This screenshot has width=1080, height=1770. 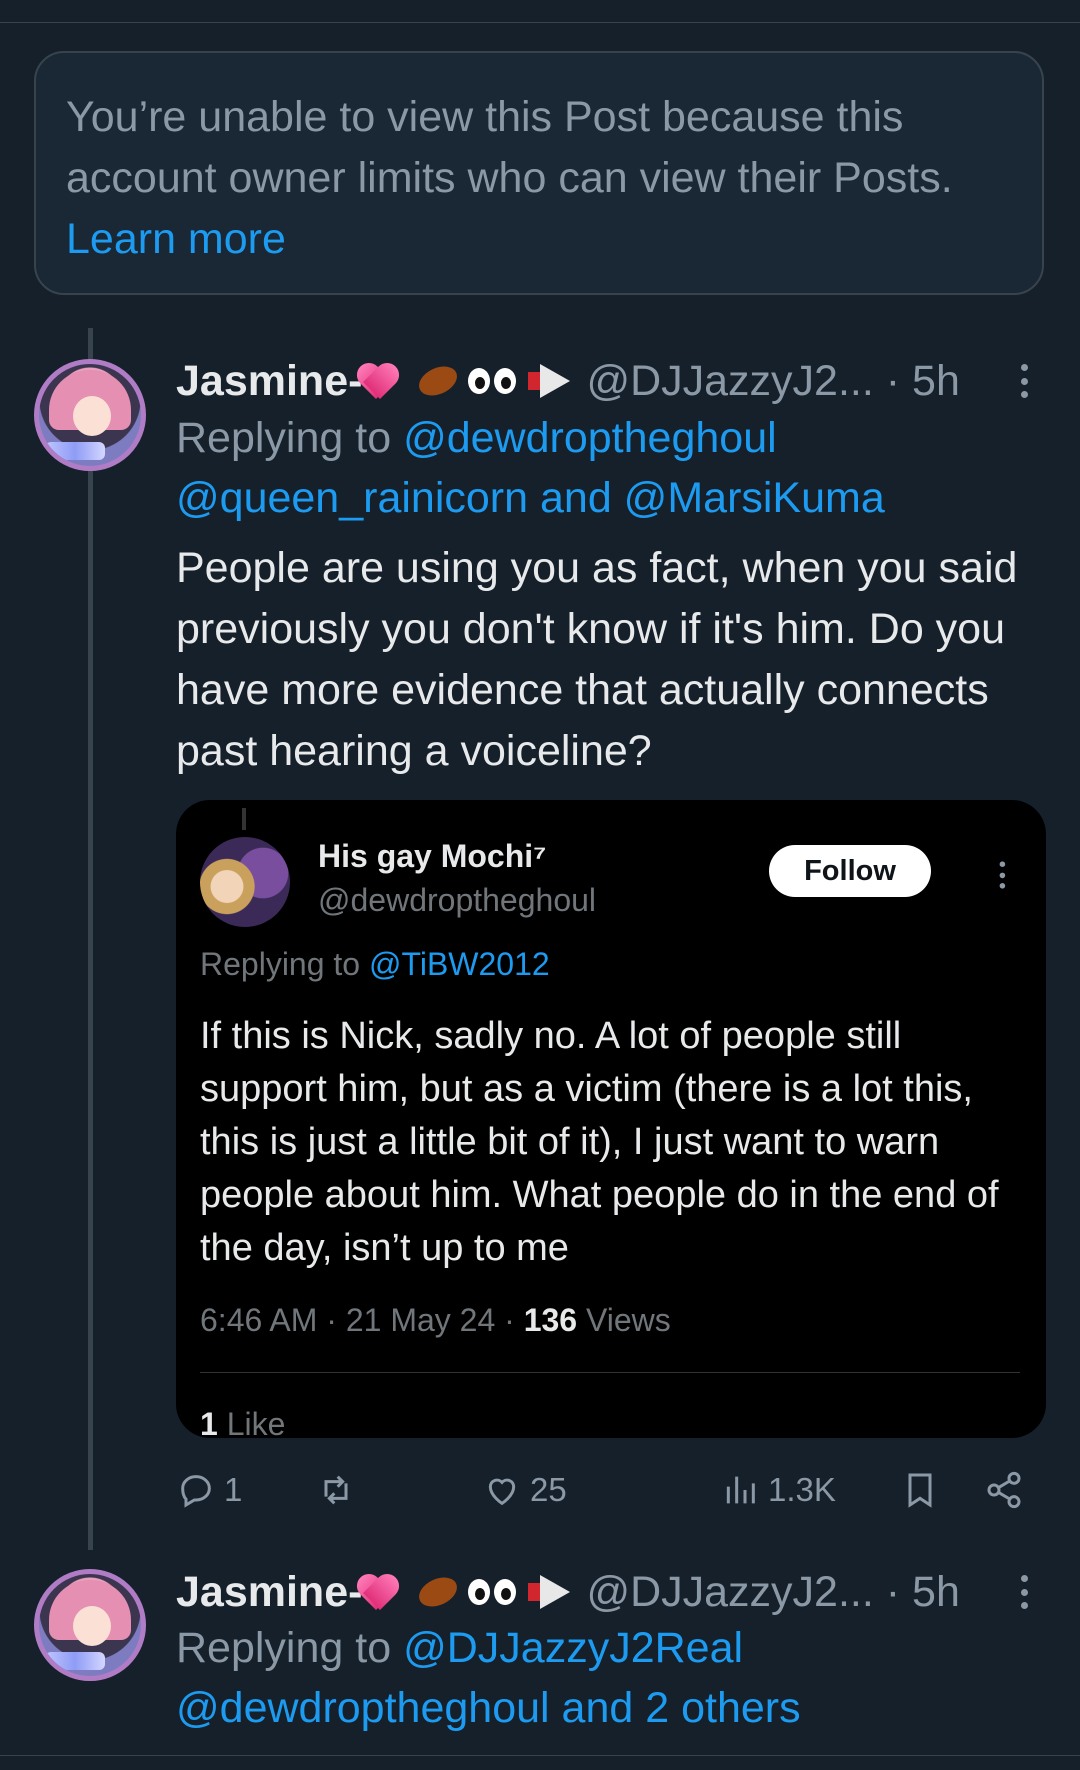 What do you see at coordinates (802, 1489) in the screenshot?
I see `views-count: 1.3K` at bounding box center [802, 1489].